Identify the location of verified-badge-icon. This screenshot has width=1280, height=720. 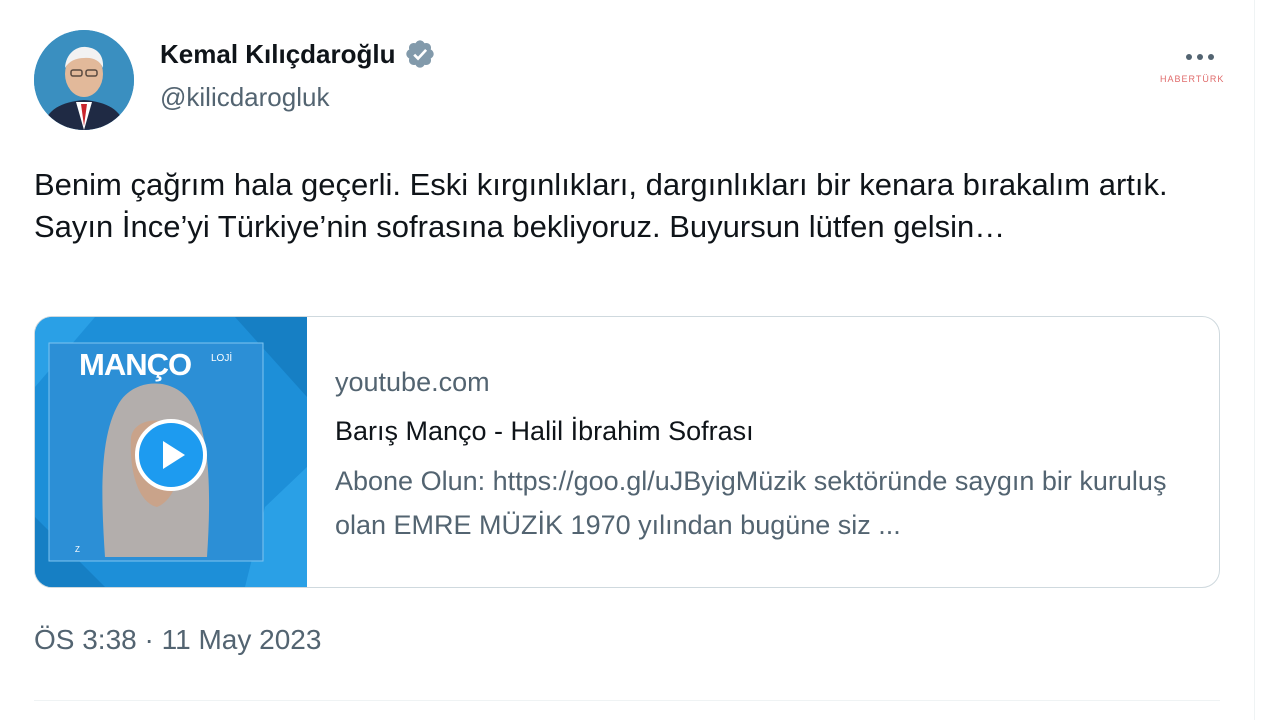
(419, 54).